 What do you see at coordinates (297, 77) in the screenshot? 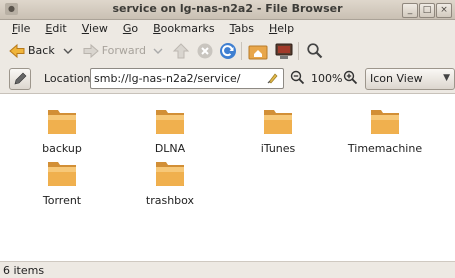
I see `zoom-out-icon` at bounding box center [297, 77].